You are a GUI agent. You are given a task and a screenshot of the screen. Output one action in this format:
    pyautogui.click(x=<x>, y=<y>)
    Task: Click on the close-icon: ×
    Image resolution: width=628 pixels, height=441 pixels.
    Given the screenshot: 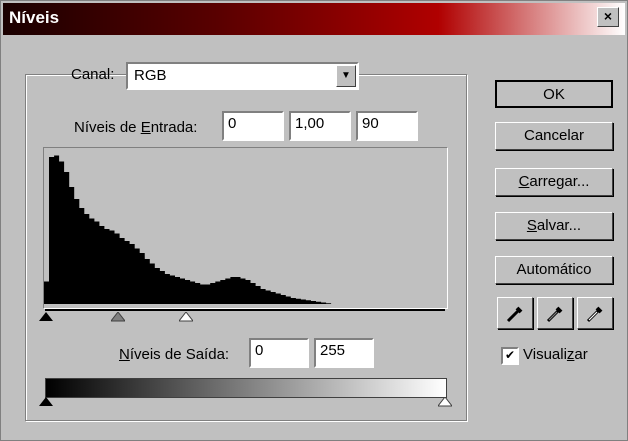 What is the action you would take?
    pyautogui.click(x=608, y=16)
    